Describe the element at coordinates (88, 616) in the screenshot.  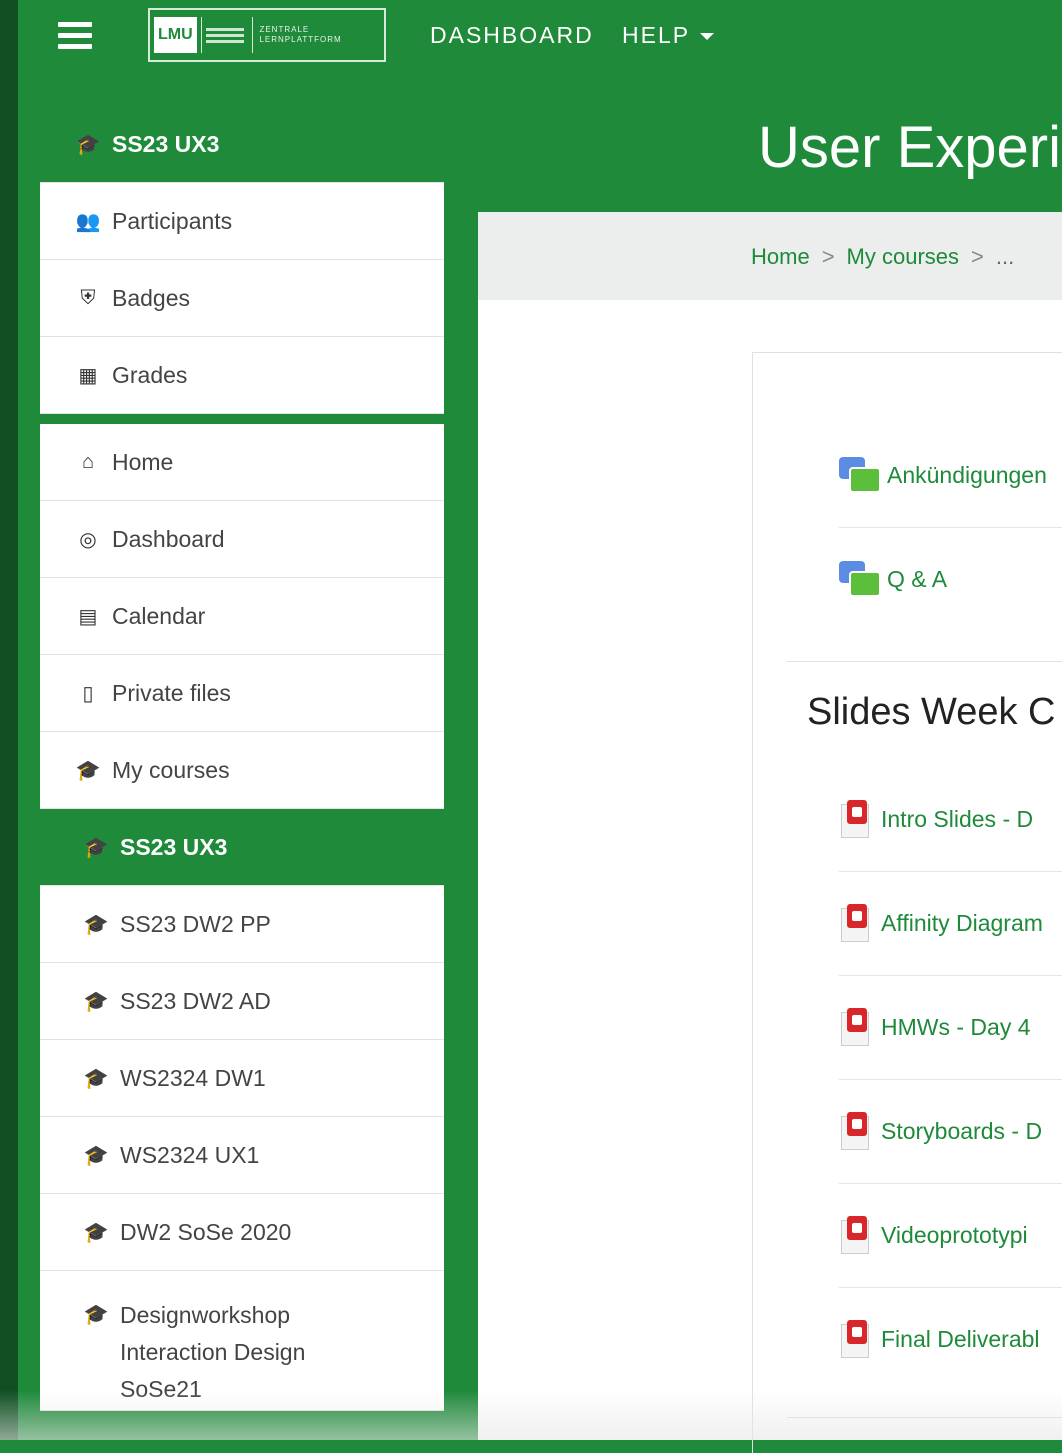
I see `calendar-icon: ▤` at that location.